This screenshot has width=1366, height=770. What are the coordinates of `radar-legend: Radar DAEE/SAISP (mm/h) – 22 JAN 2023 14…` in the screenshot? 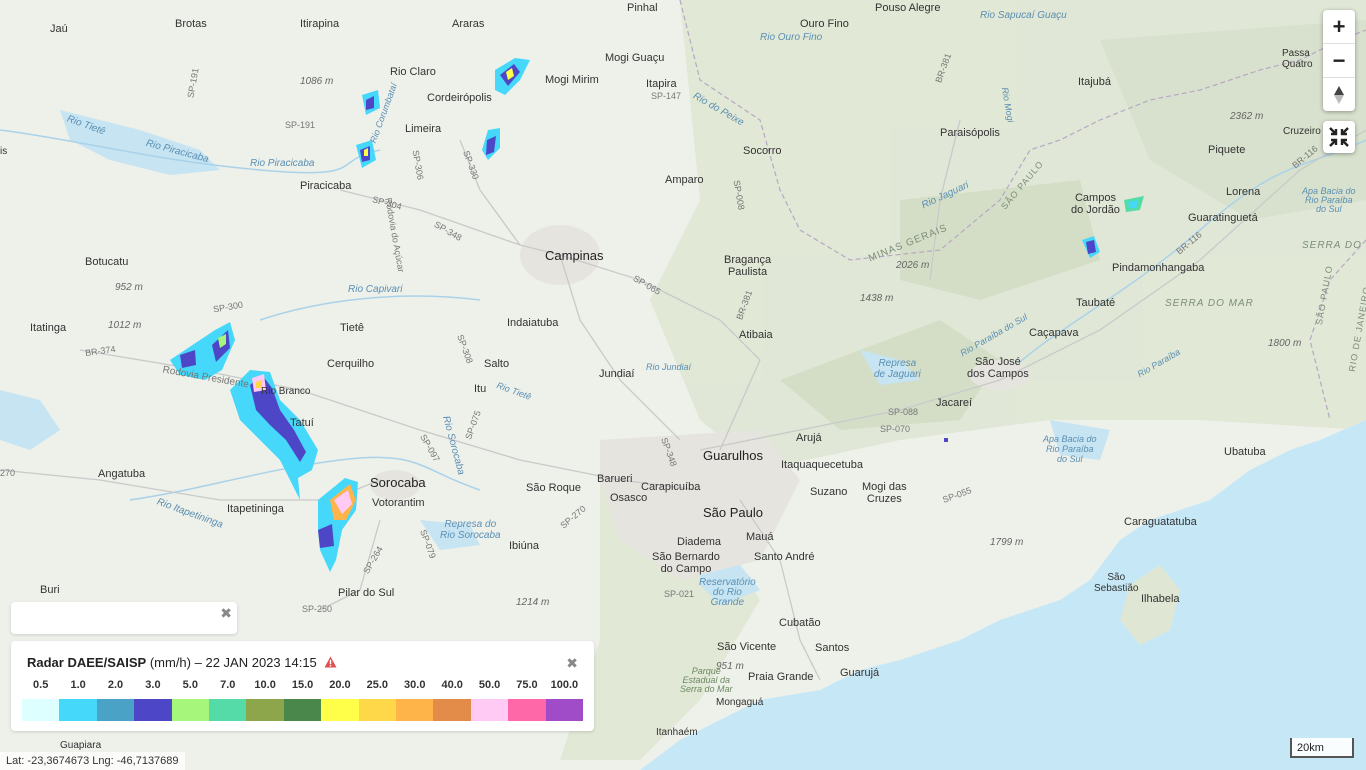 It's located at (302, 686).